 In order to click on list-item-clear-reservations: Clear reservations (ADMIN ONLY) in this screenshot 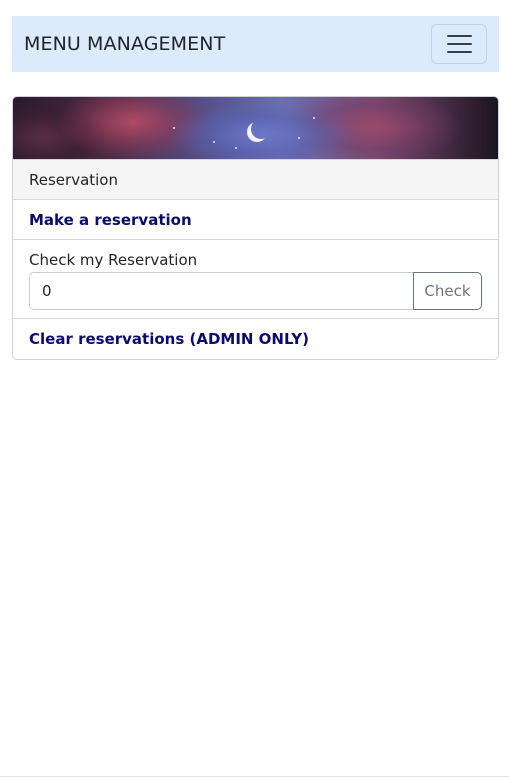, I will do `click(255, 339)`.